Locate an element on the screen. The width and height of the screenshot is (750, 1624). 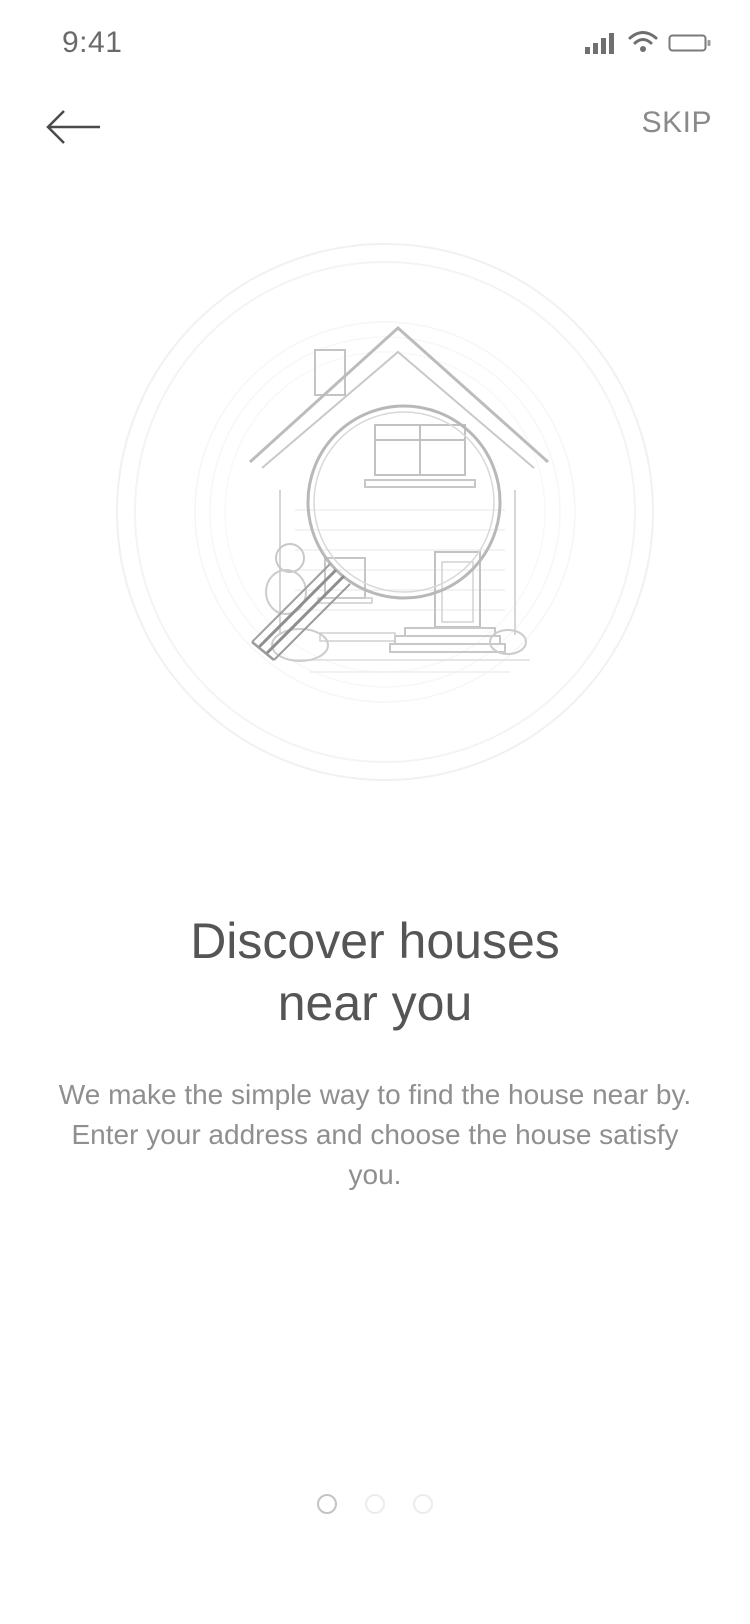
battery-icon is located at coordinates (689, 43).